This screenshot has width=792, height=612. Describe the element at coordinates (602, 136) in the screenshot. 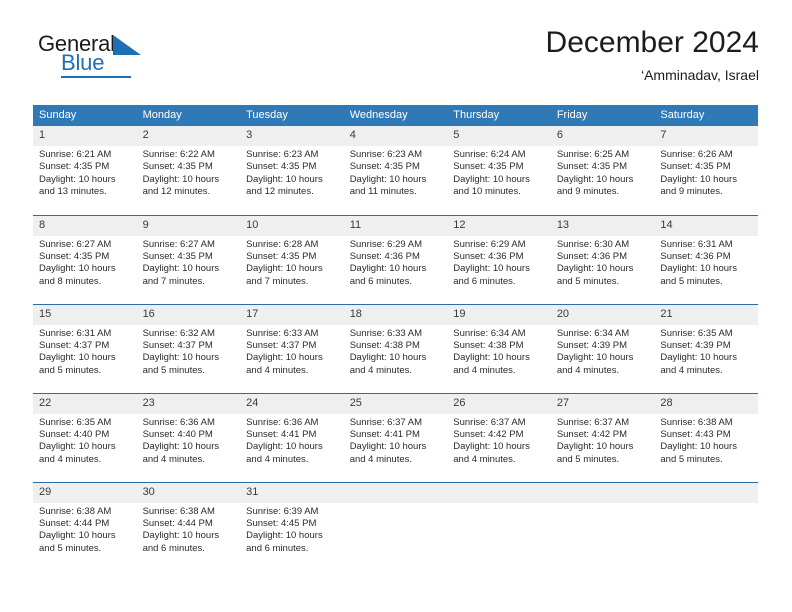

I see `day-number: 6` at that location.